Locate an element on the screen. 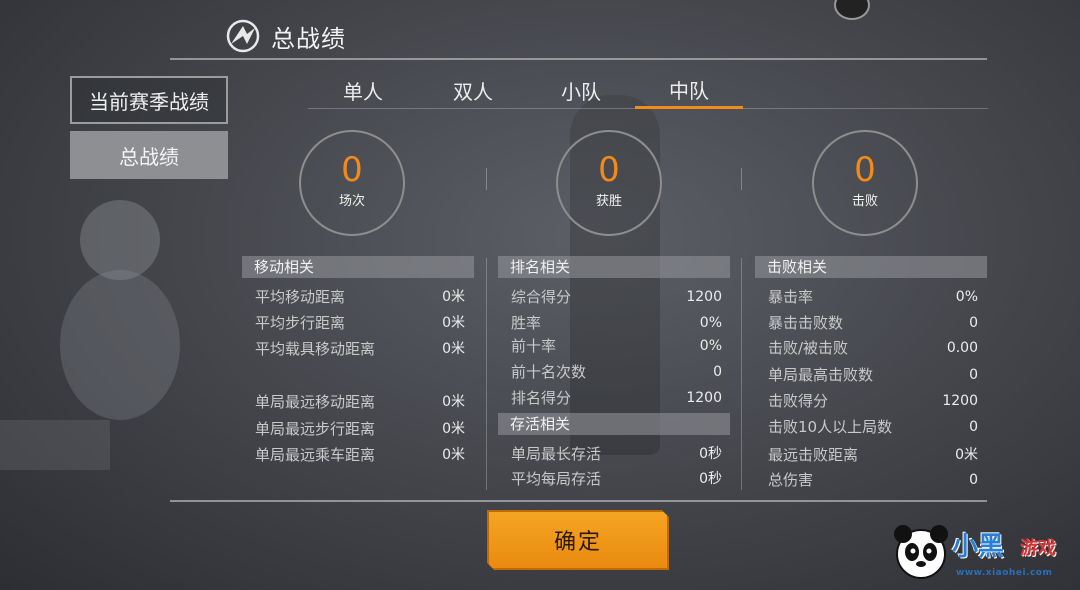 This screenshot has height=590, width=1080. stat-label: 最远击败距离 is located at coordinates (813, 455).